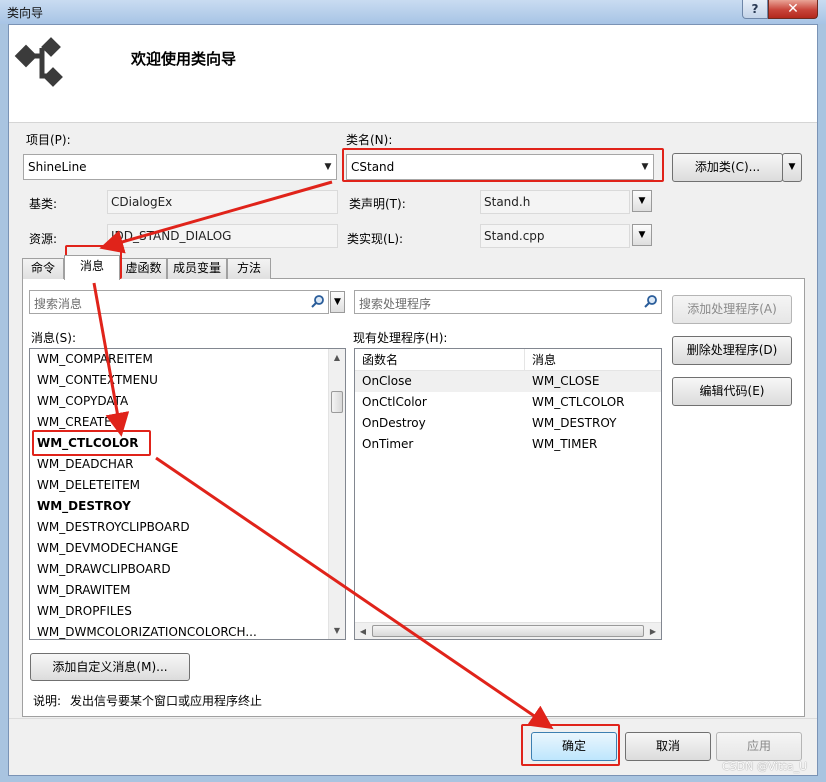  I want to click on help-button: ?, so click(755, 9).